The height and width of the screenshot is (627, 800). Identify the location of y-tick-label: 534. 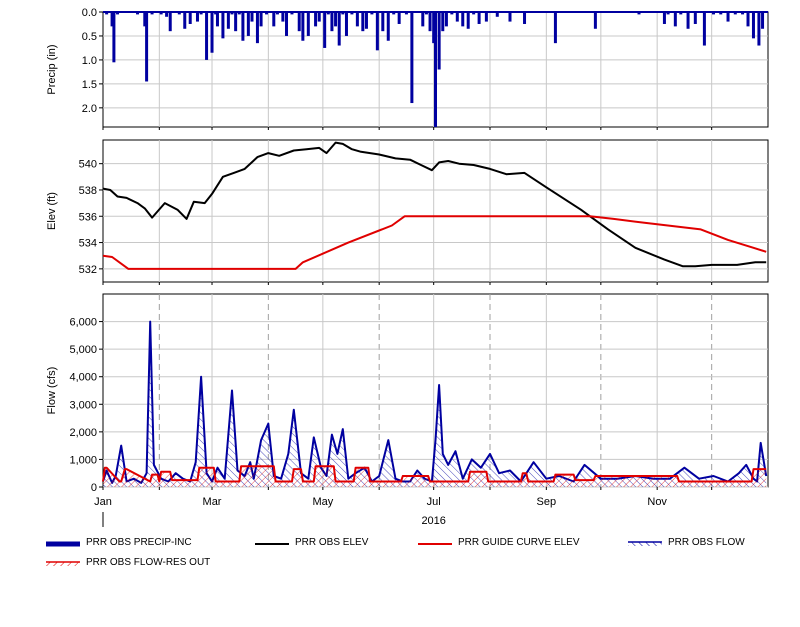
(88, 244).